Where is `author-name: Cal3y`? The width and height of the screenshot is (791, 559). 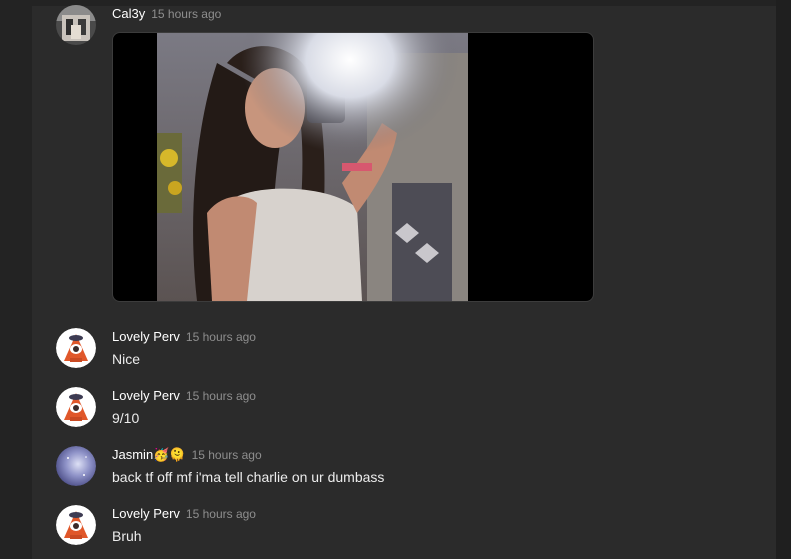
author-name: Cal3y is located at coordinates (128, 13).